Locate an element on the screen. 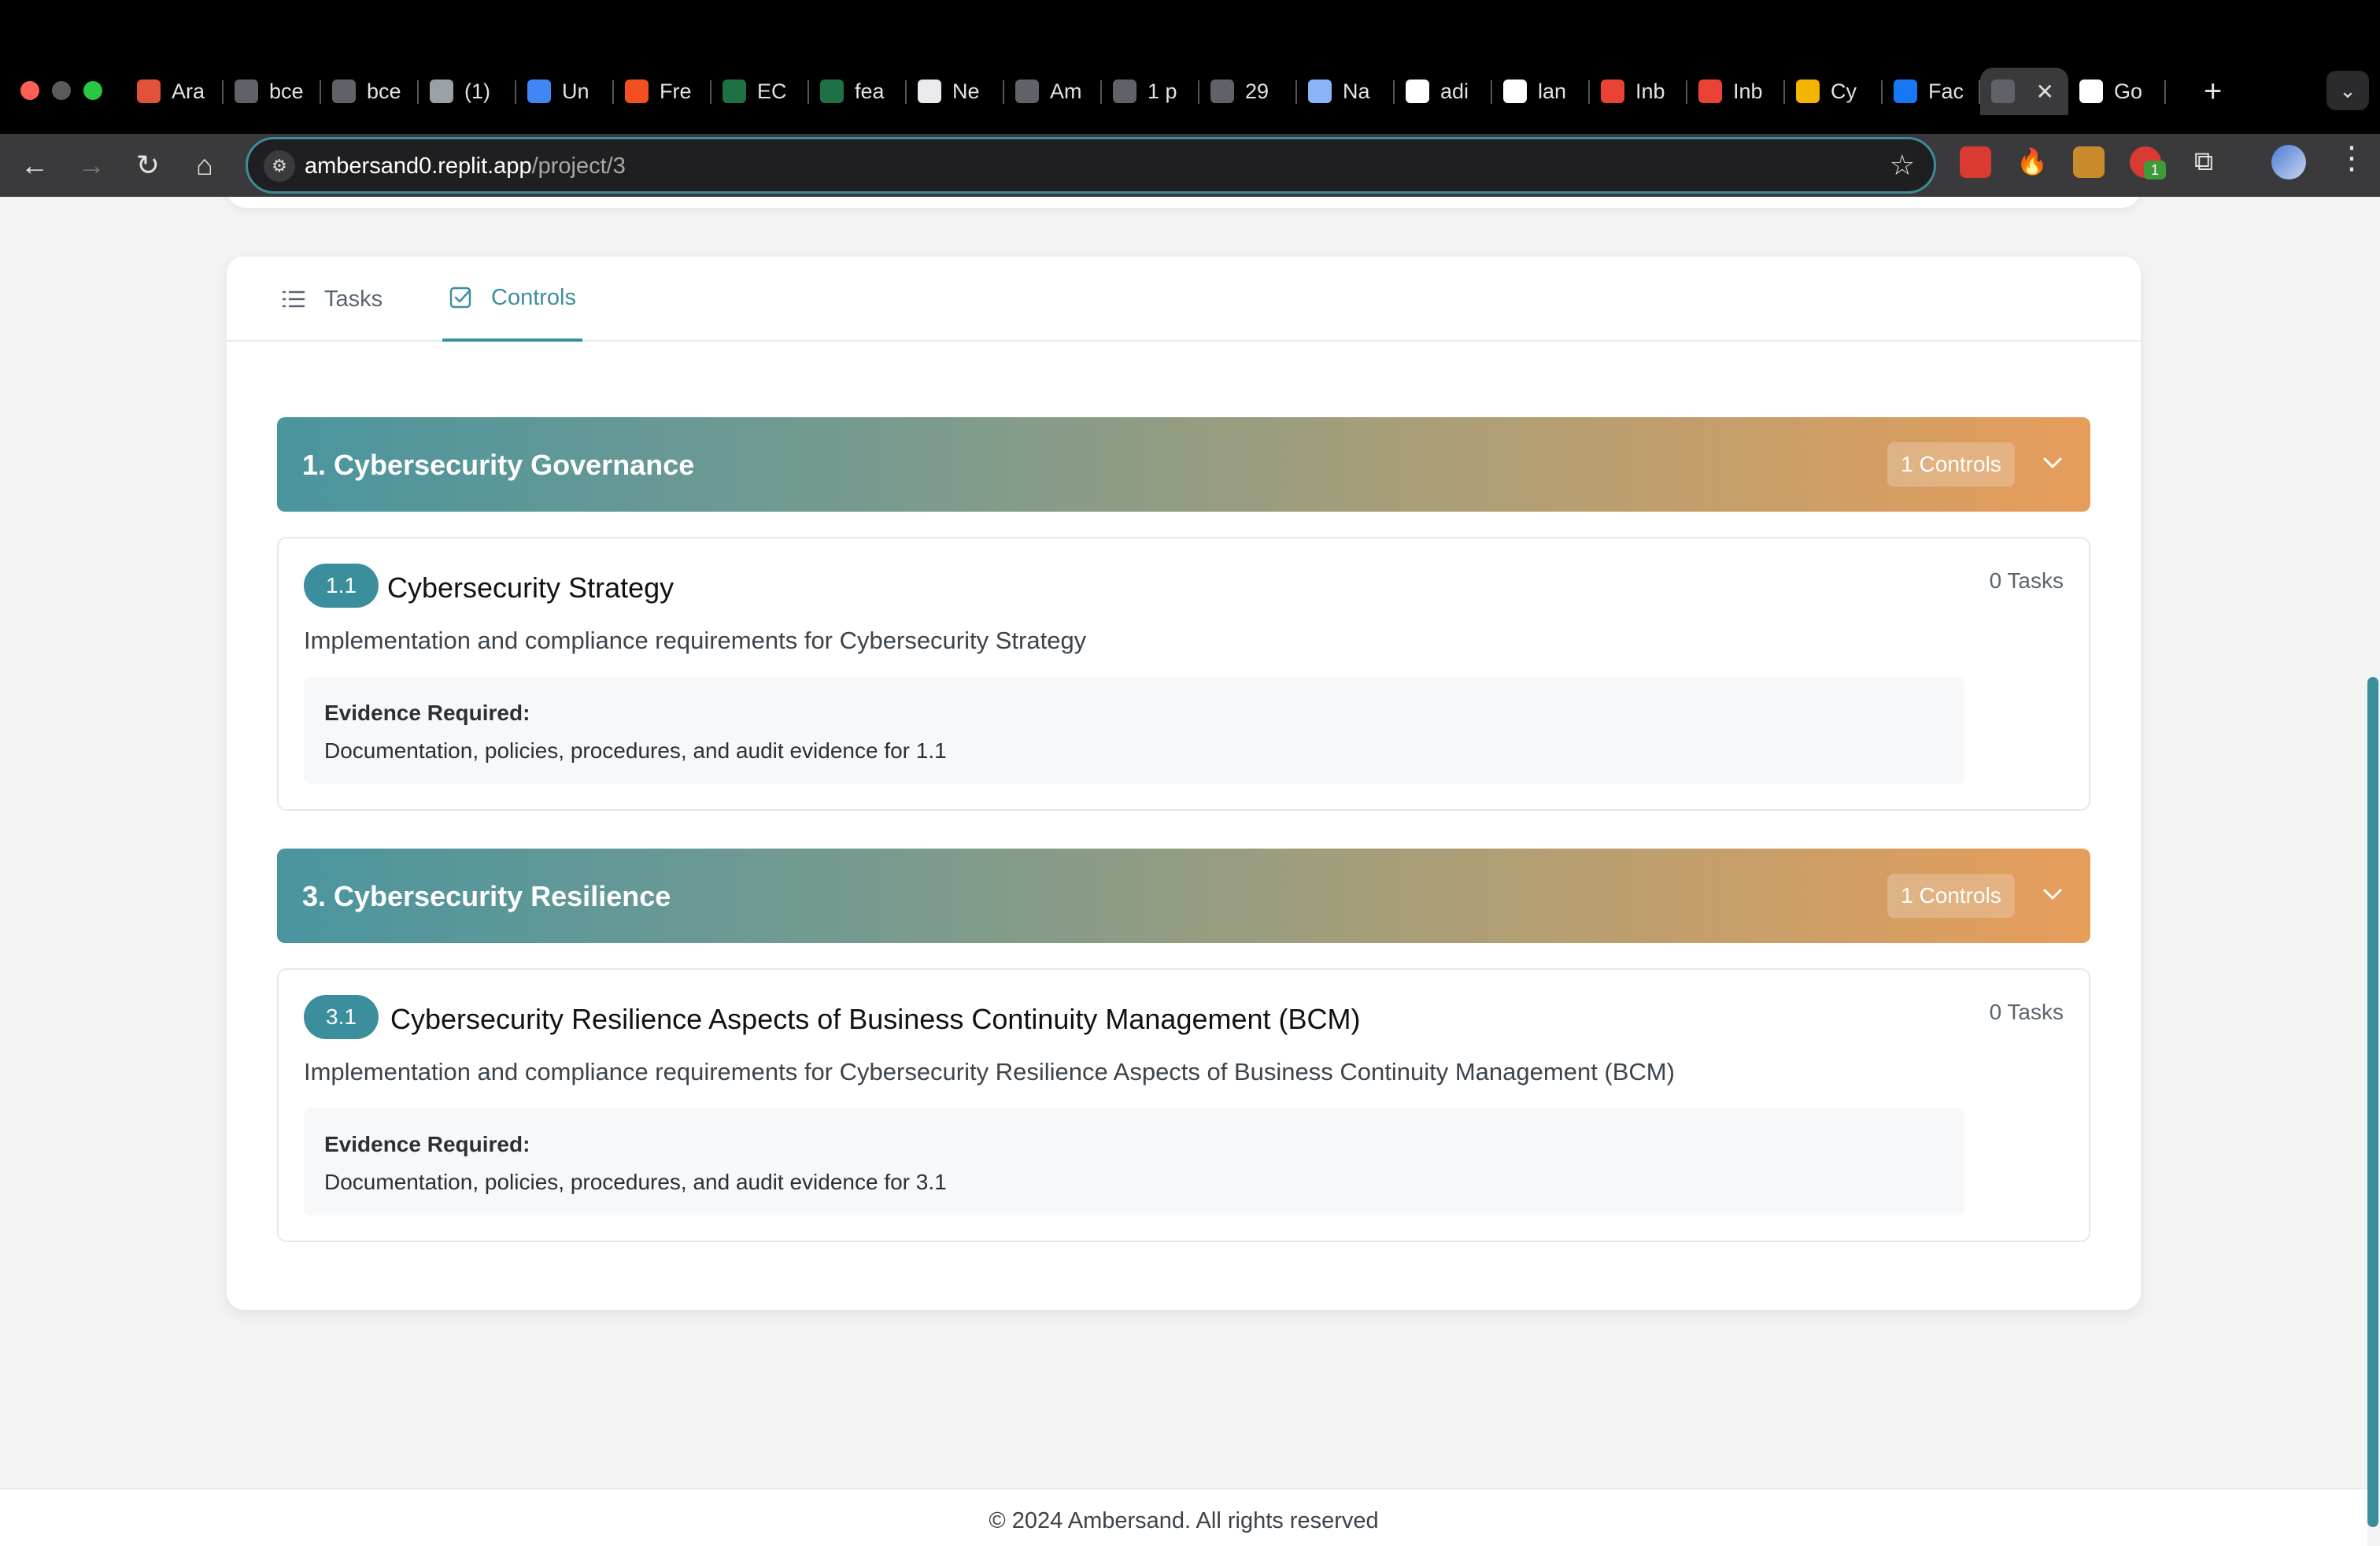 This screenshot has height=1546, width=2380. tab-title: Na is located at coordinates (1356, 91).